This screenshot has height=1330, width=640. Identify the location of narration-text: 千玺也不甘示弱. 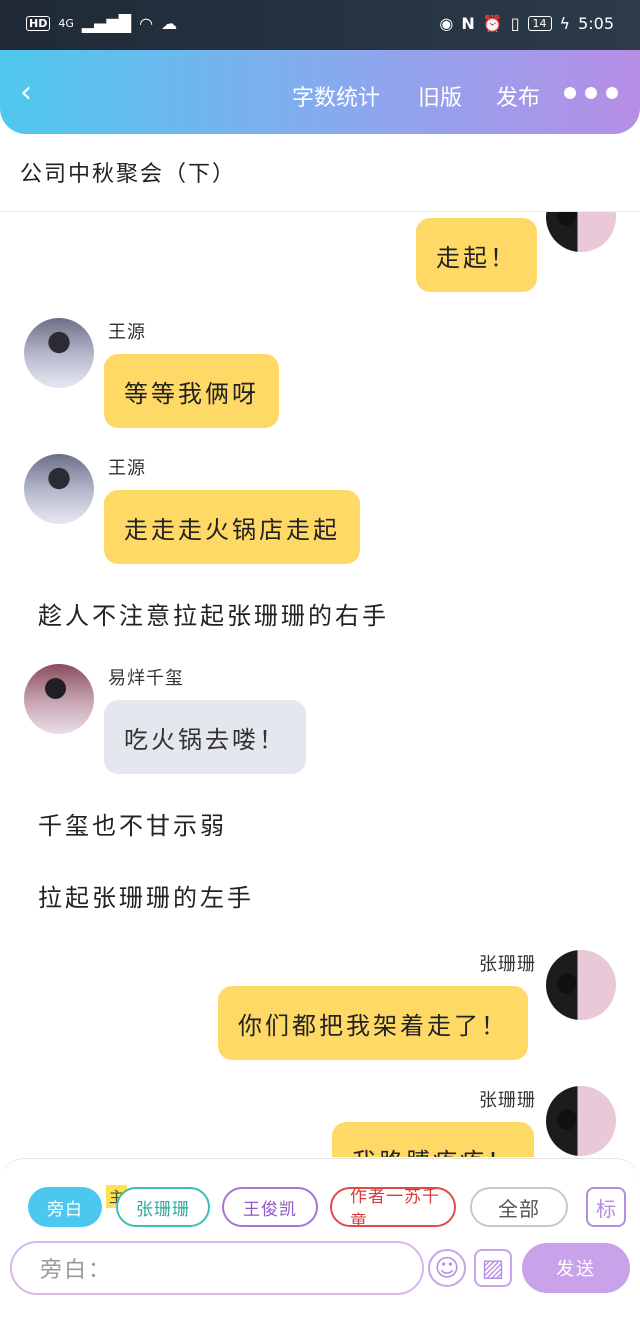
(132, 823).